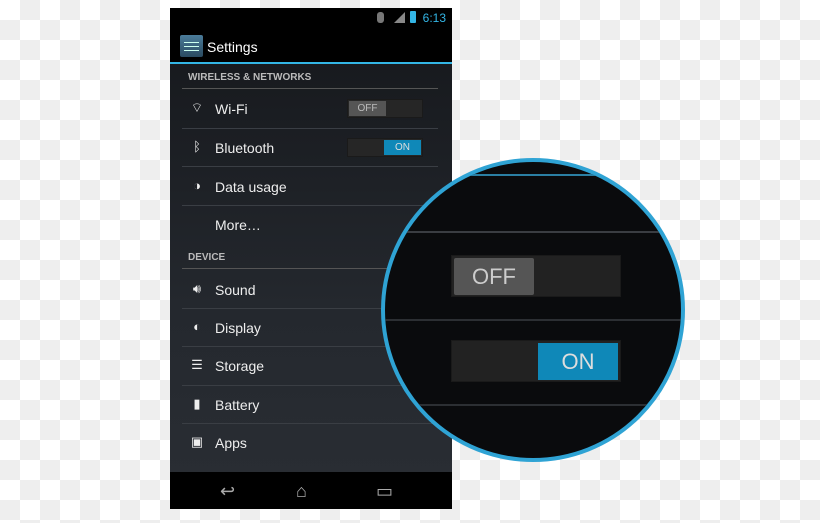 Image resolution: width=820 pixels, height=523 pixels. I want to click on item-label: Wi-Fi, so click(231, 109).